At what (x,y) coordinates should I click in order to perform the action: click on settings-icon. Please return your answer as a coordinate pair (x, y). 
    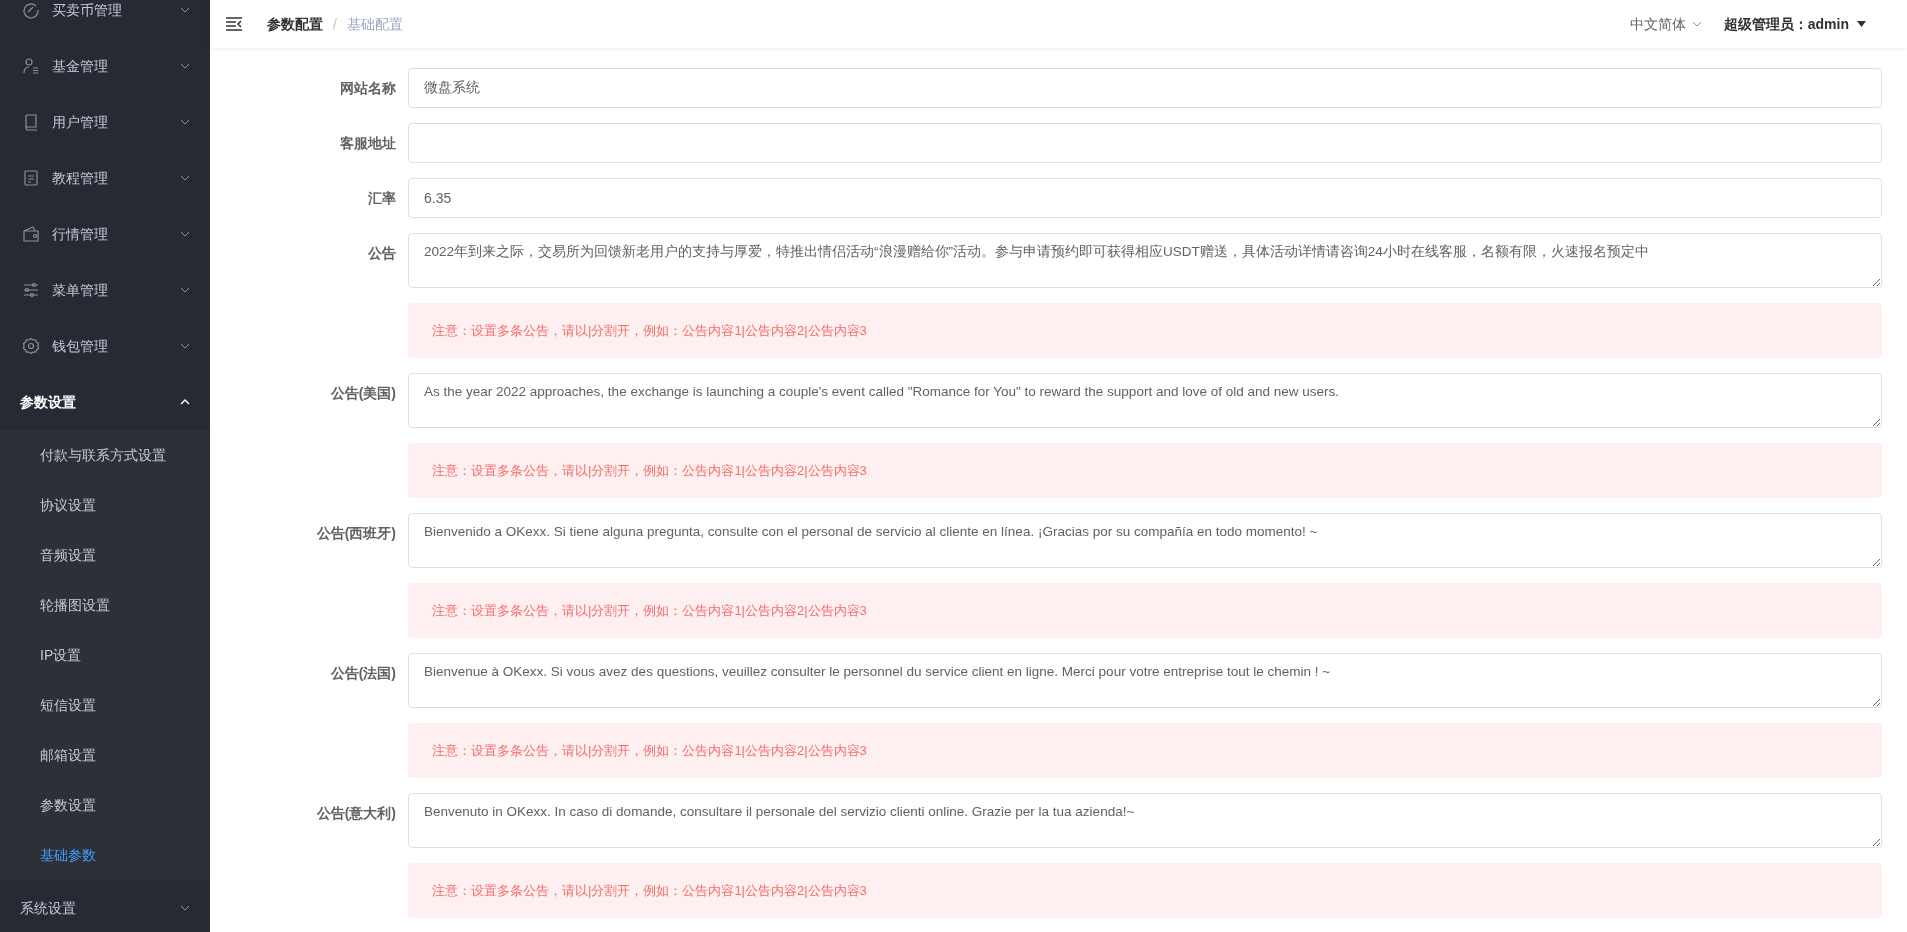
    Looking at the image, I should click on (31, 346).